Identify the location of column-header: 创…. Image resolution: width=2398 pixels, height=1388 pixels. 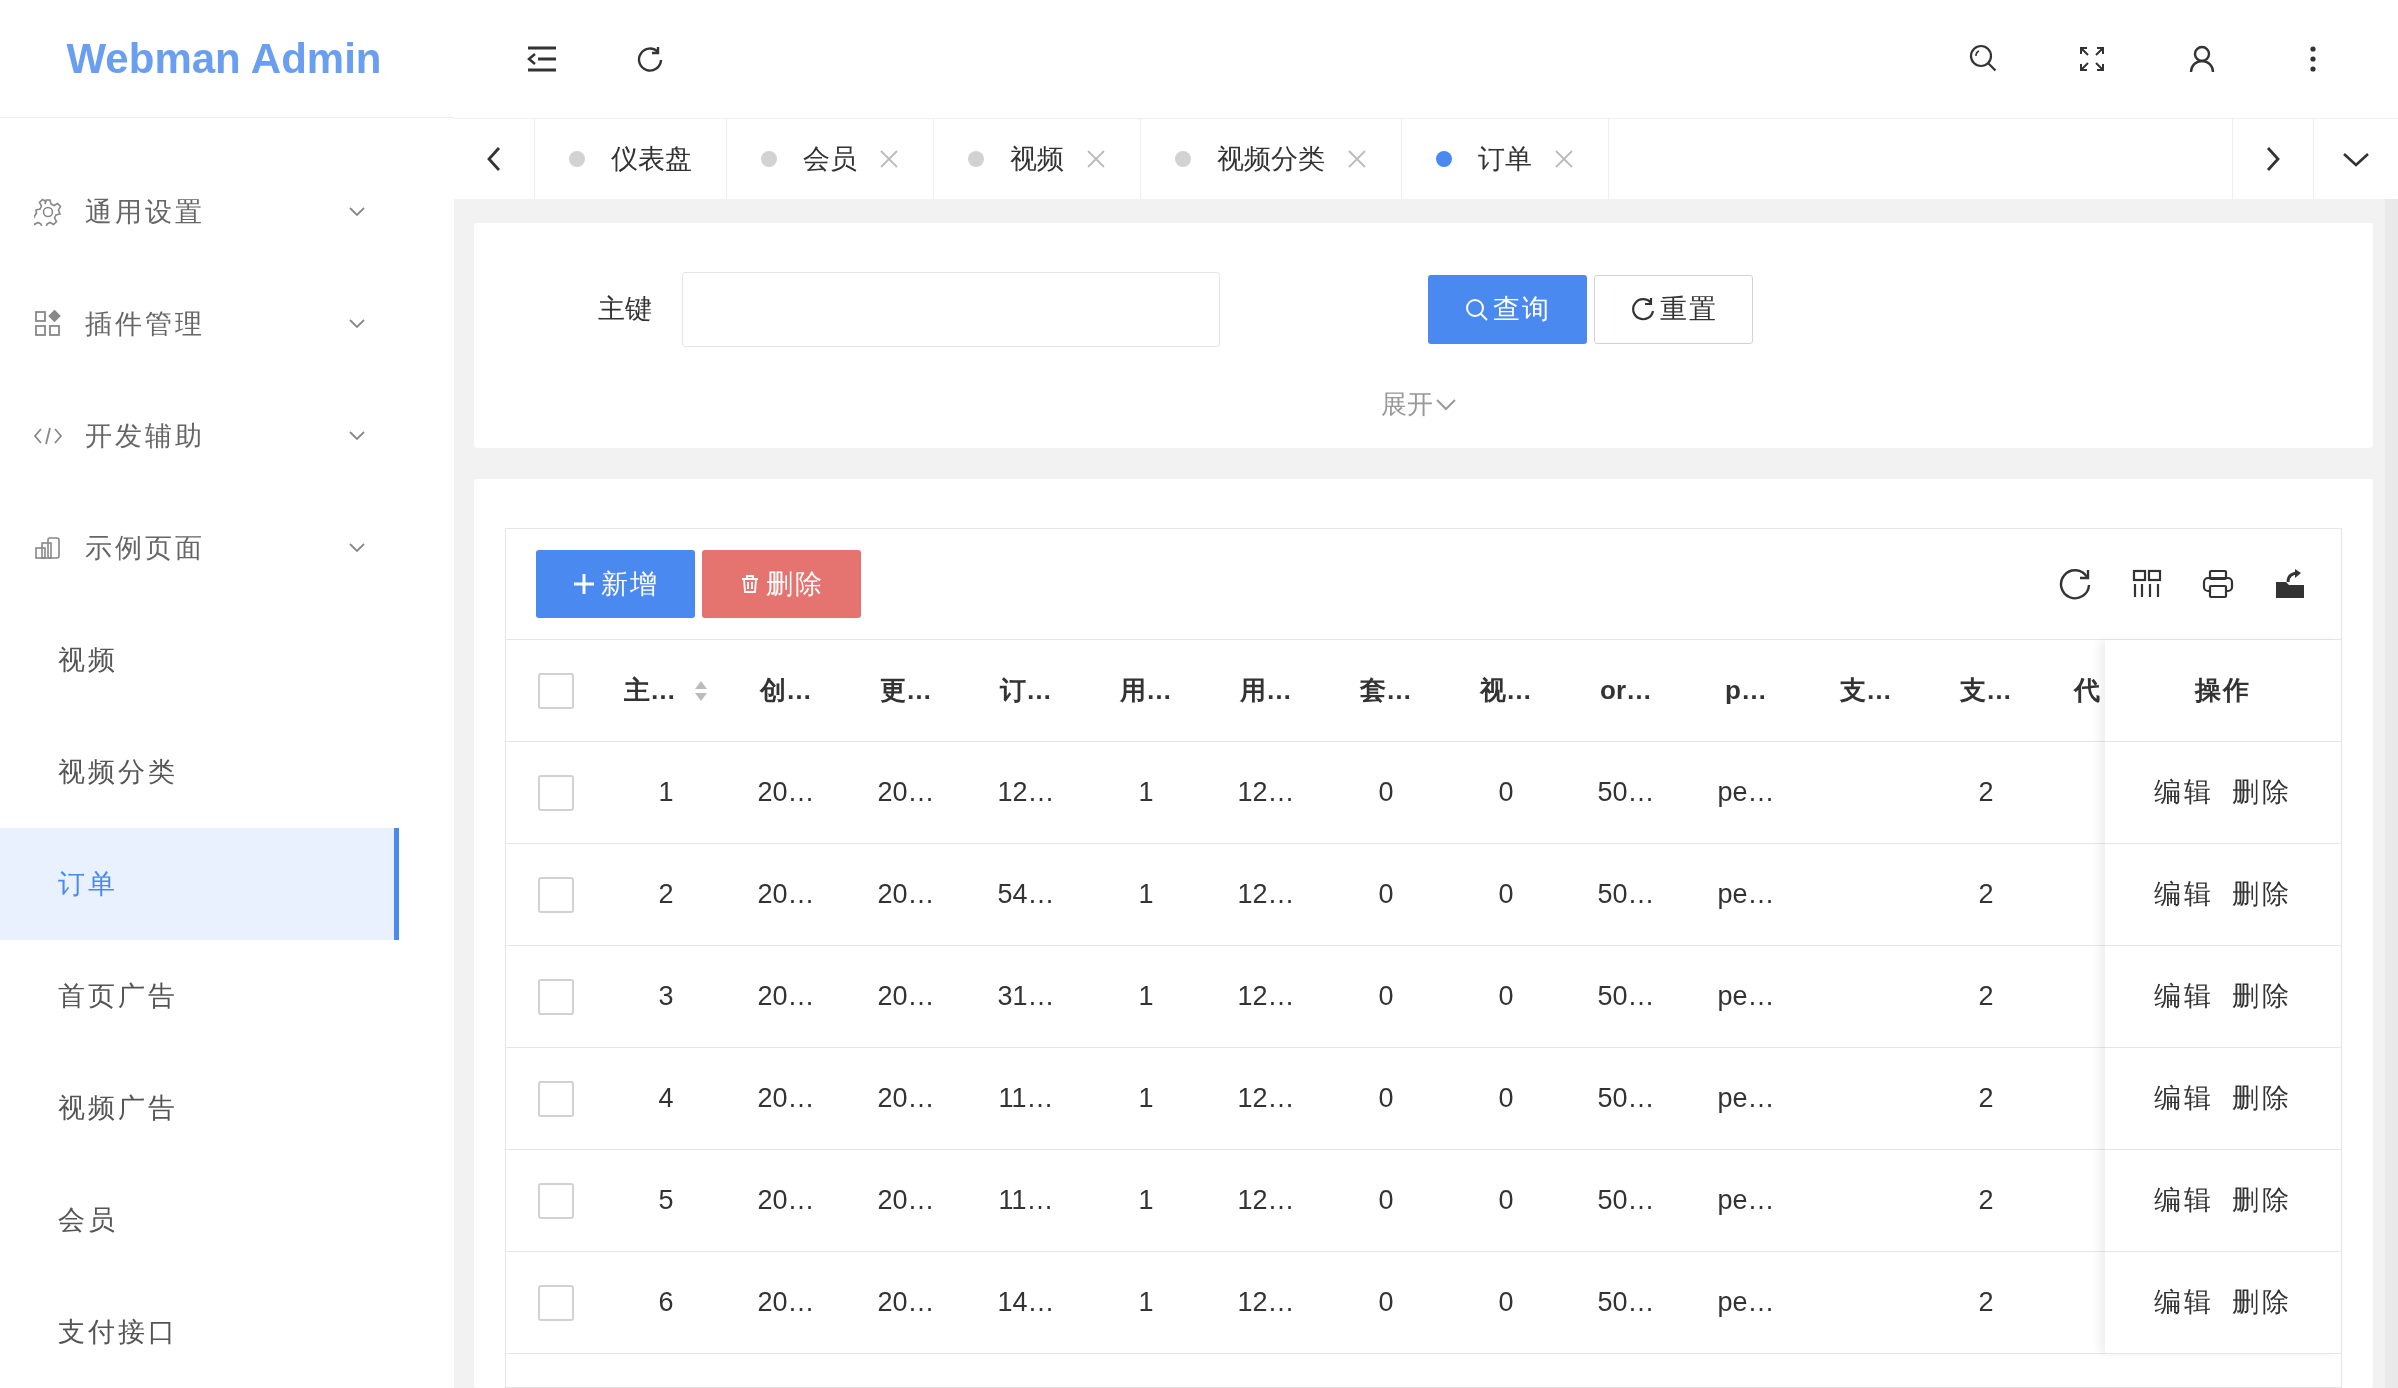
(786, 690).